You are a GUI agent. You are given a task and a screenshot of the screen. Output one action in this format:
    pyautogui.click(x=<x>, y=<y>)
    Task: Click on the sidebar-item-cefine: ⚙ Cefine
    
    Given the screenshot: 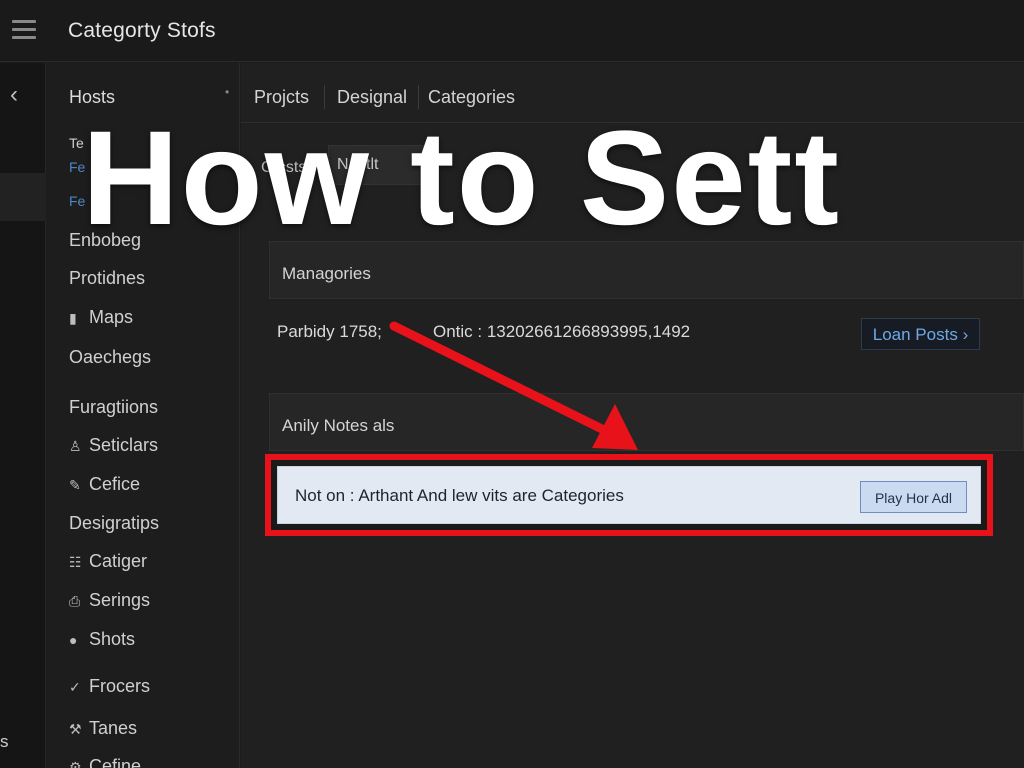 What is the action you would take?
    pyautogui.click(x=105, y=762)
    